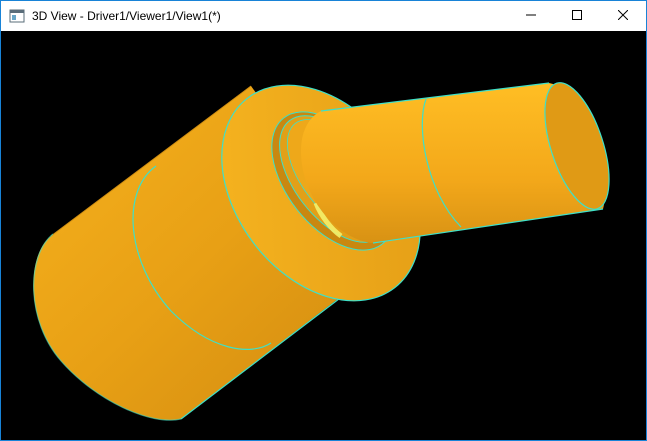 This screenshot has height=441, width=647. I want to click on maximize-button, so click(577, 16).